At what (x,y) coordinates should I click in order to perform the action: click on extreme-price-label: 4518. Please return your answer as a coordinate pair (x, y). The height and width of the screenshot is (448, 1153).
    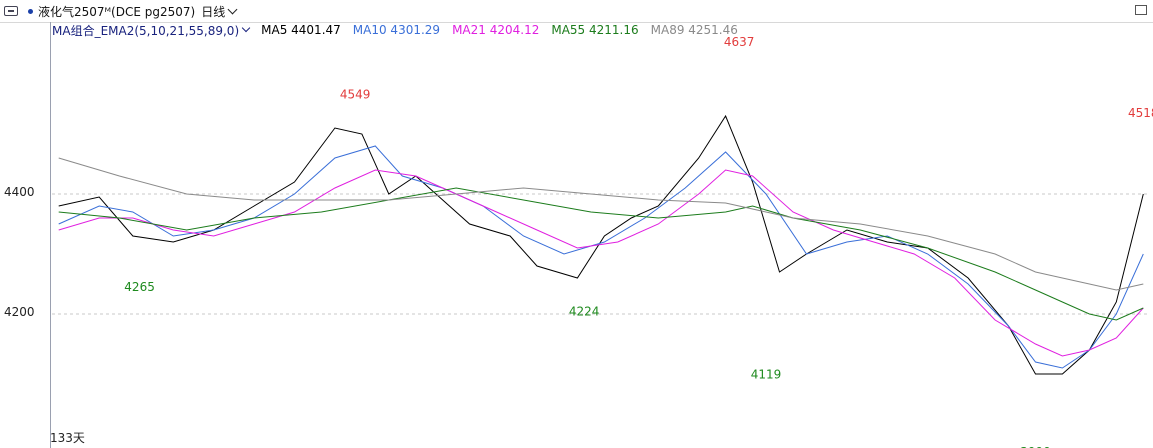
    Looking at the image, I should click on (1140, 113).